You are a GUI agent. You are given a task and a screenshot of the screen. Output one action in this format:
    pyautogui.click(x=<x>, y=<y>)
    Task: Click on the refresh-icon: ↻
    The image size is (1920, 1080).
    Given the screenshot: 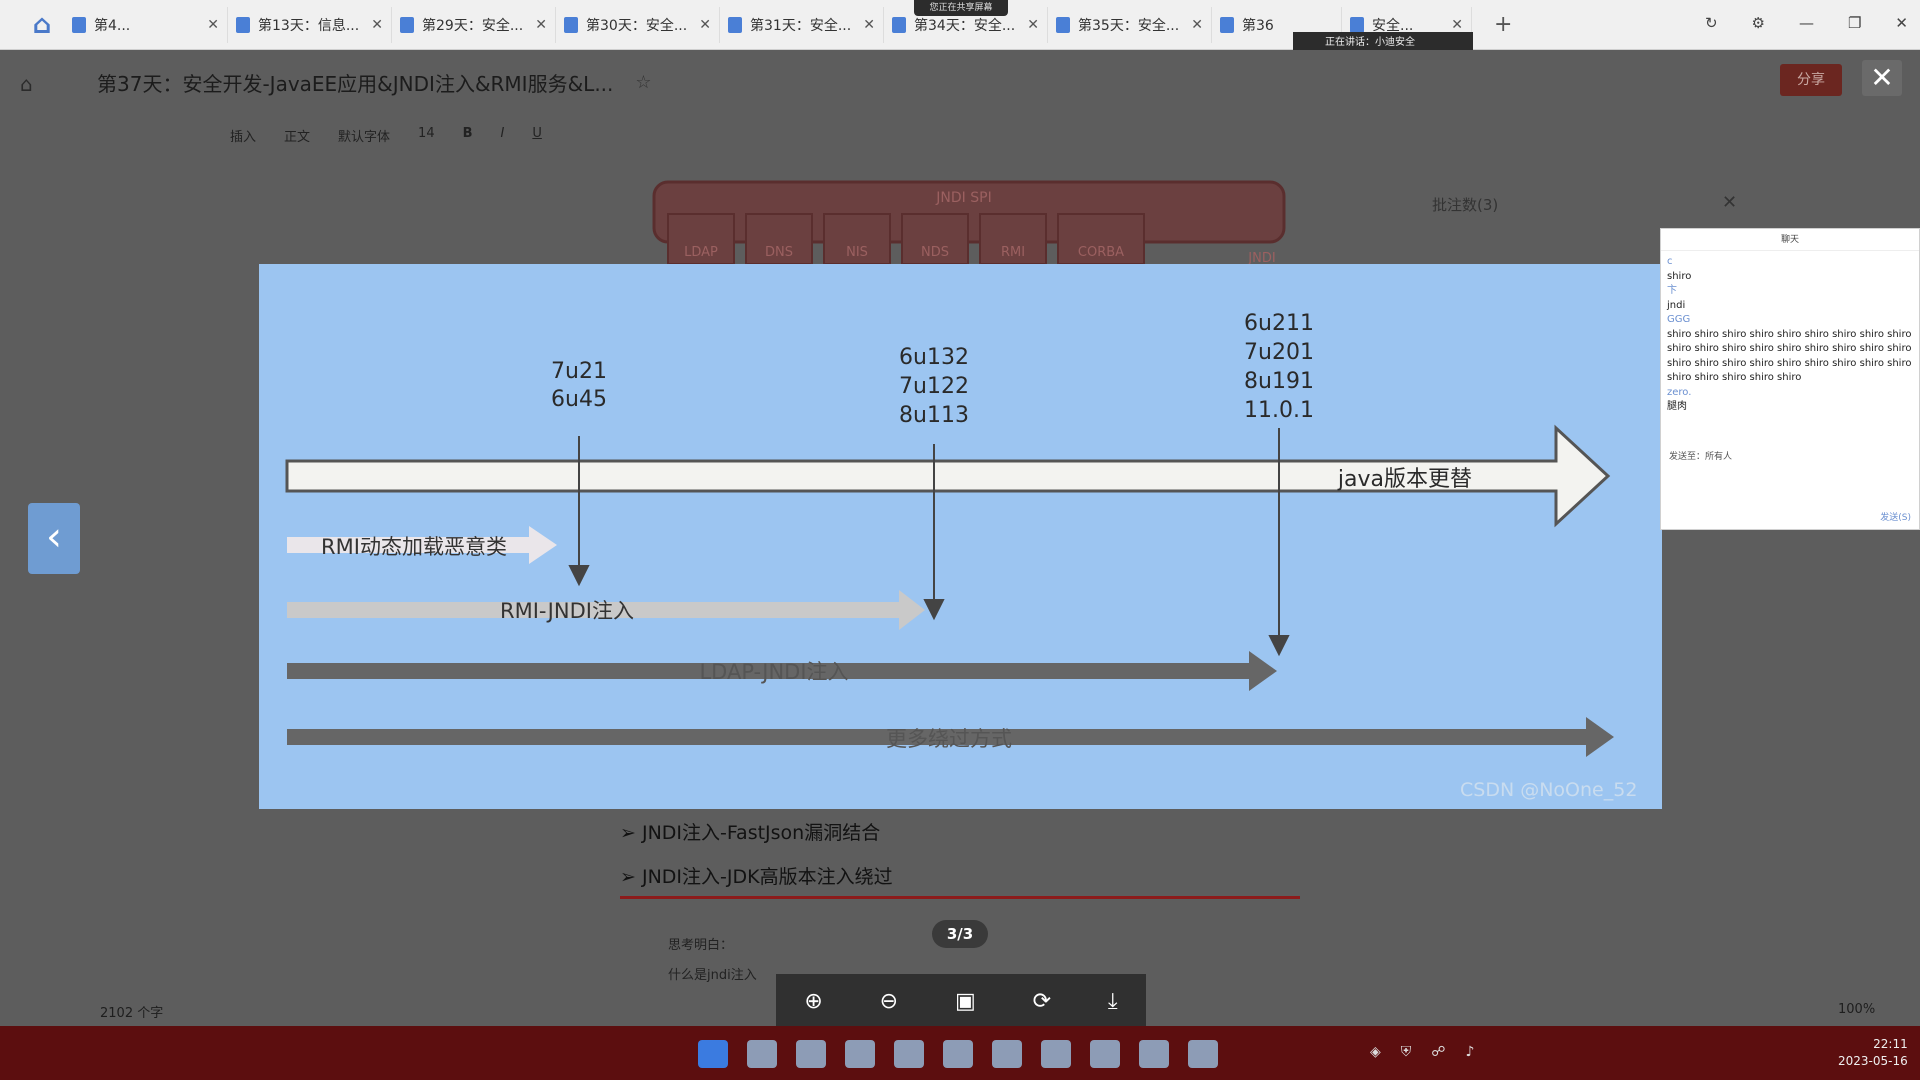 What is the action you would take?
    pyautogui.click(x=1711, y=23)
    